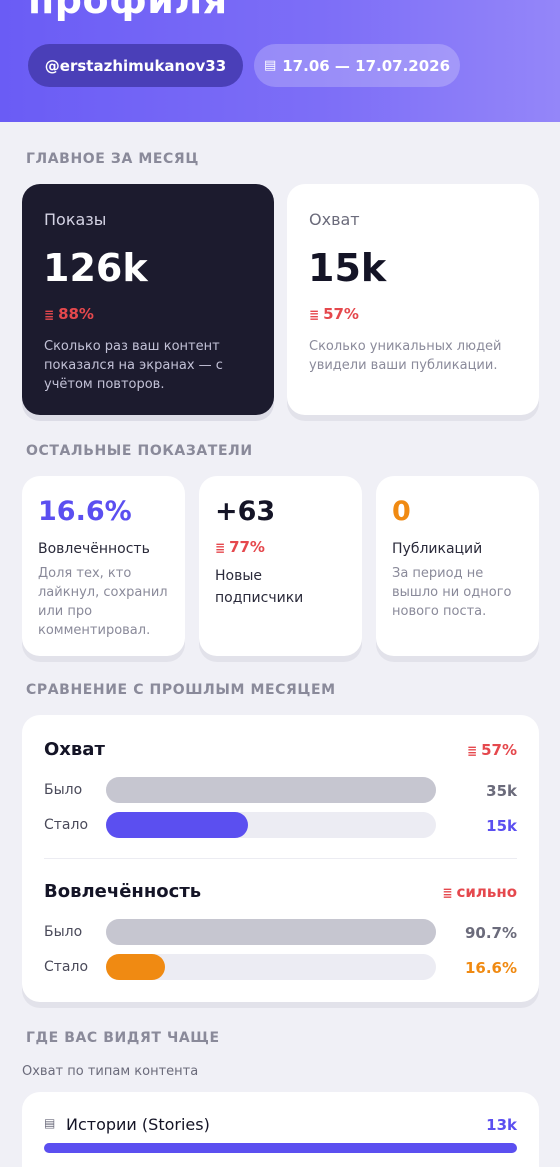 This screenshot has width=560, height=1167. Describe the element at coordinates (479, 892) in the screenshot. I see `comparison-engagement-delta: ≣ сильно` at that location.